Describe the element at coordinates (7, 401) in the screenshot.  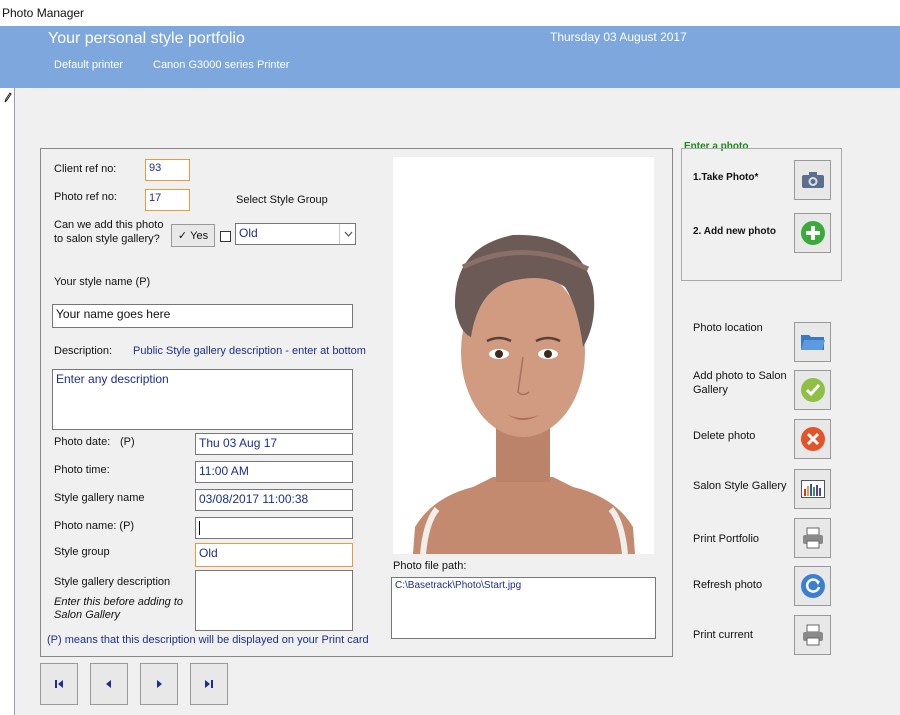
I see `record-selector-strip` at that location.